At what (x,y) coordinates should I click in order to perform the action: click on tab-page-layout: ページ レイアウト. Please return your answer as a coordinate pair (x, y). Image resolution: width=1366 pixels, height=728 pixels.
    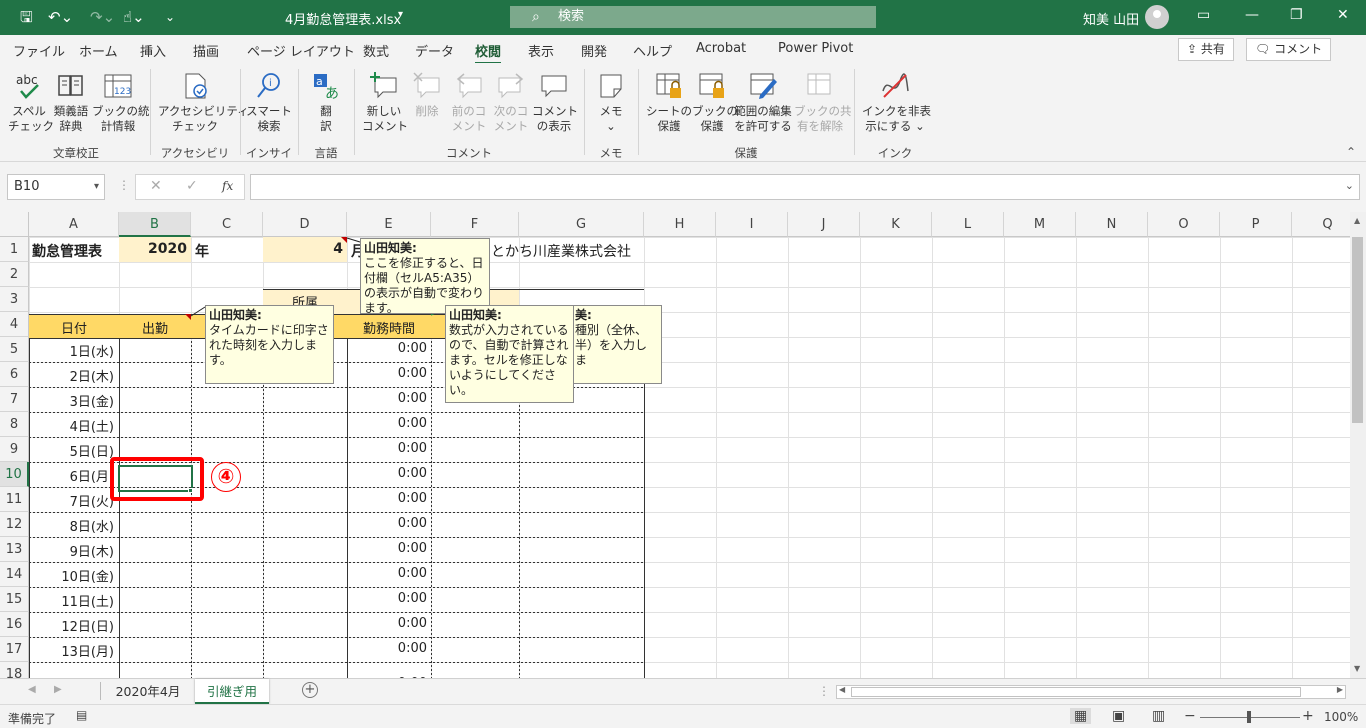
    Looking at the image, I should click on (301, 50).